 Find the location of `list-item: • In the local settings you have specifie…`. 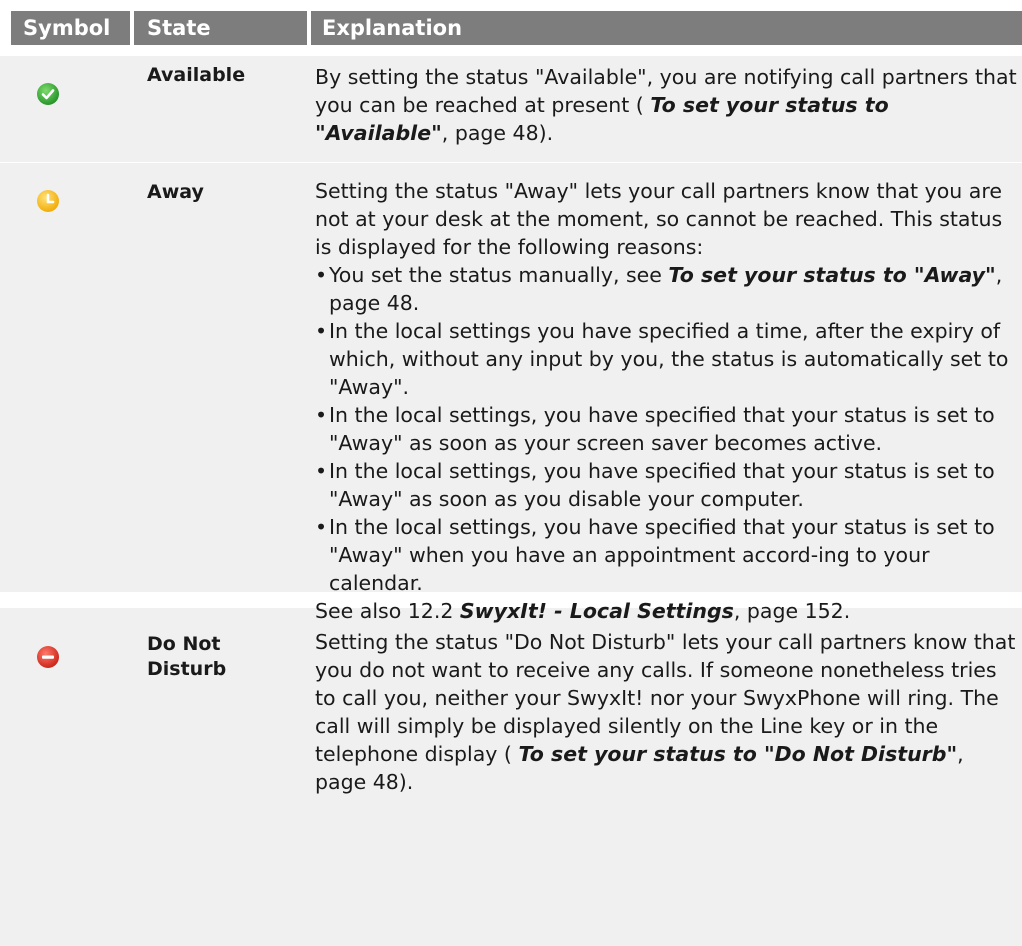

list-item: • In the local settings you have specifie… is located at coordinates (662, 359).